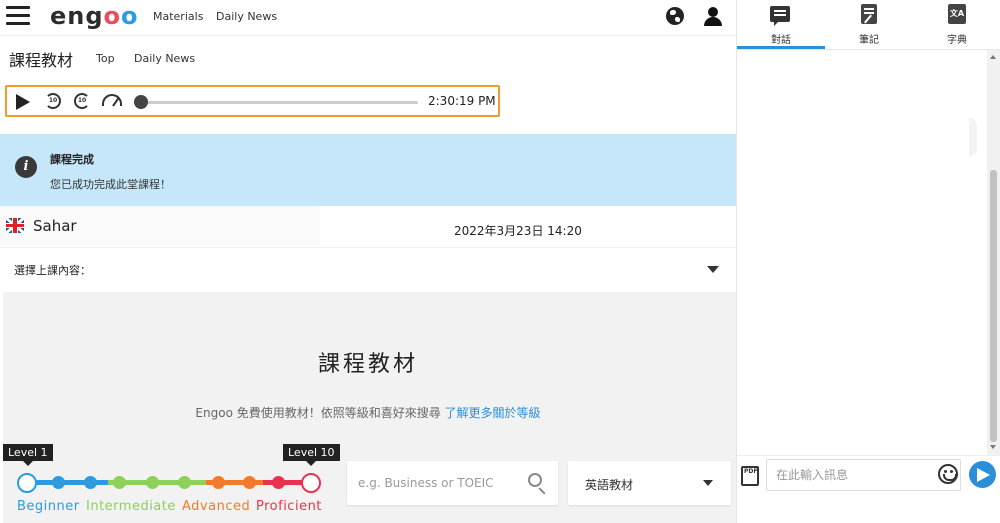 This screenshot has height=523, width=1000. I want to click on forward-10-icon: 10, so click(82, 101).